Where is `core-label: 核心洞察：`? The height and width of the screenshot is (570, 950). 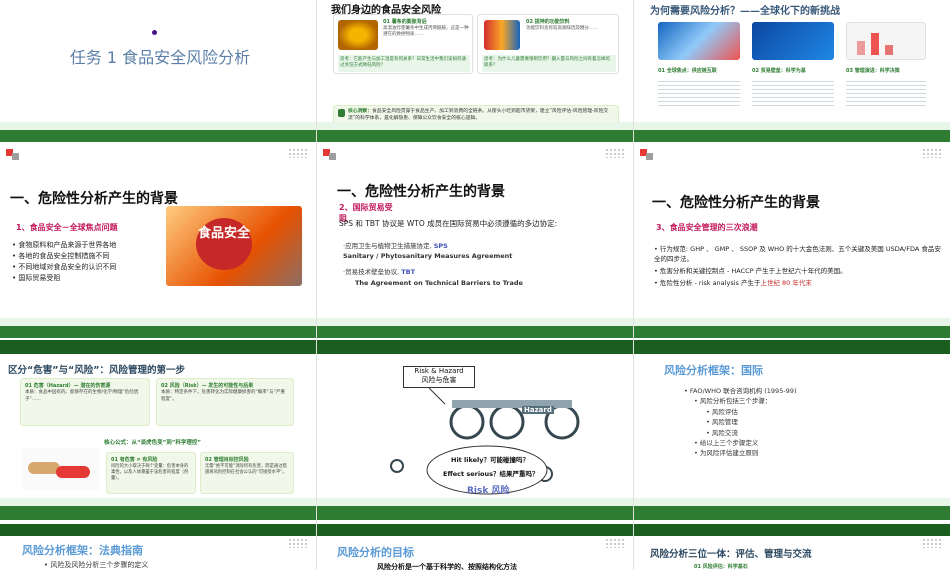 core-label: 核心洞察： is located at coordinates (360, 111).